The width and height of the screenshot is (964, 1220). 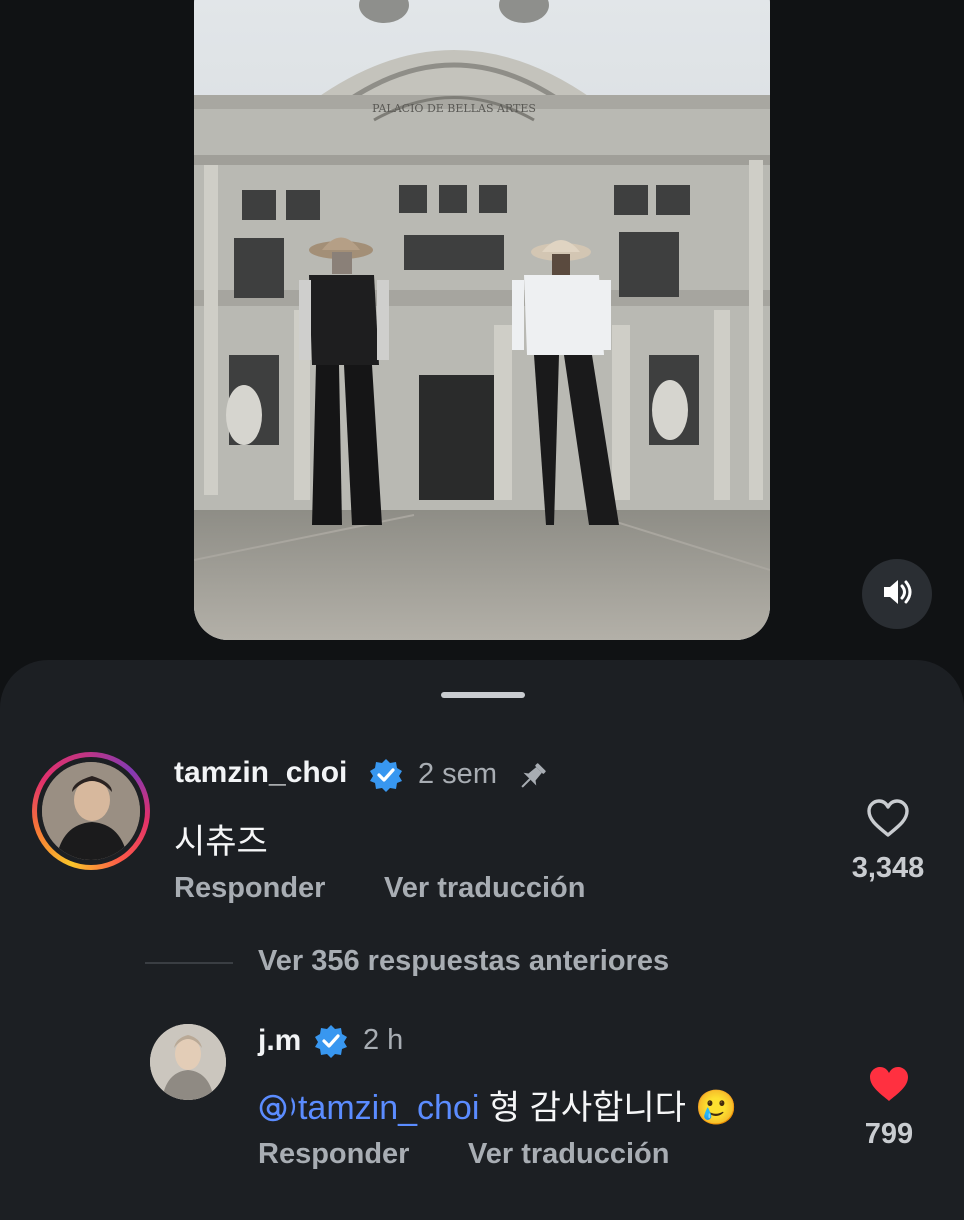 I want to click on reply-text: 형 감사합니다 🥲, so click(x=608, y=1108).